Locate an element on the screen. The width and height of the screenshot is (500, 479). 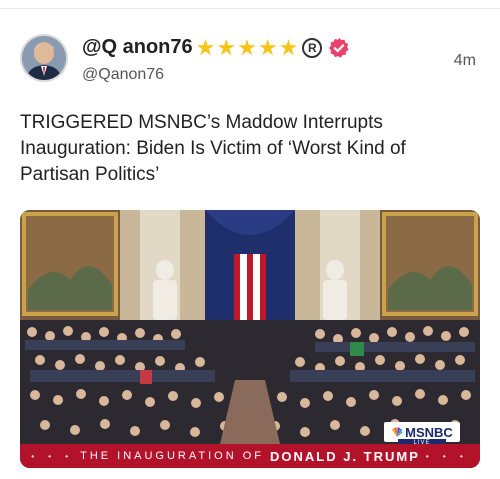
registered-icon: R is located at coordinates (312, 47).